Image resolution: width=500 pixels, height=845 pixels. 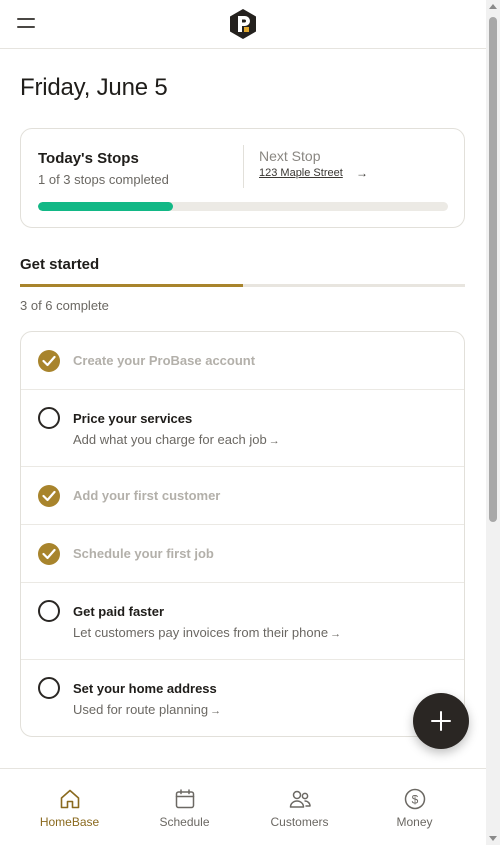 I want to click on get-started-count: 3 of 6 complete, so click(x=64, y=305).